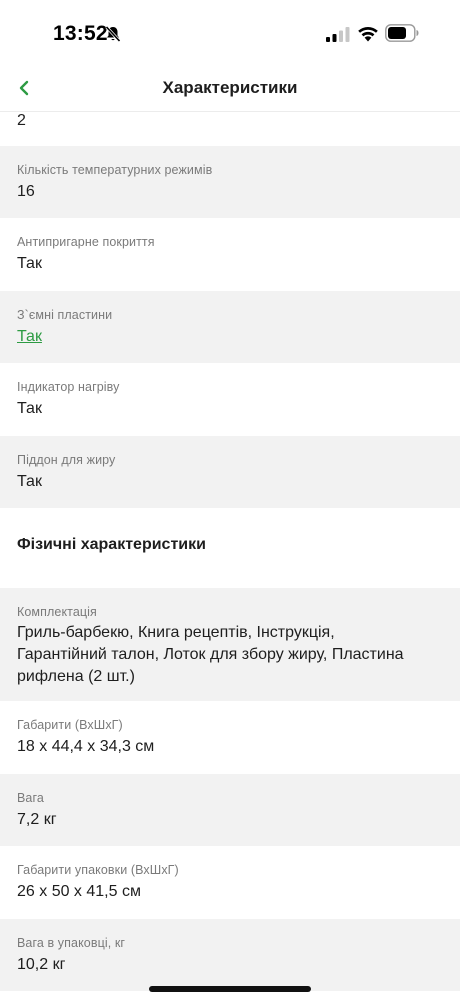  What do you see at coordinates (402, 33) in the screenshot?
I see `battery-icon` at bounding box center [402, 33].